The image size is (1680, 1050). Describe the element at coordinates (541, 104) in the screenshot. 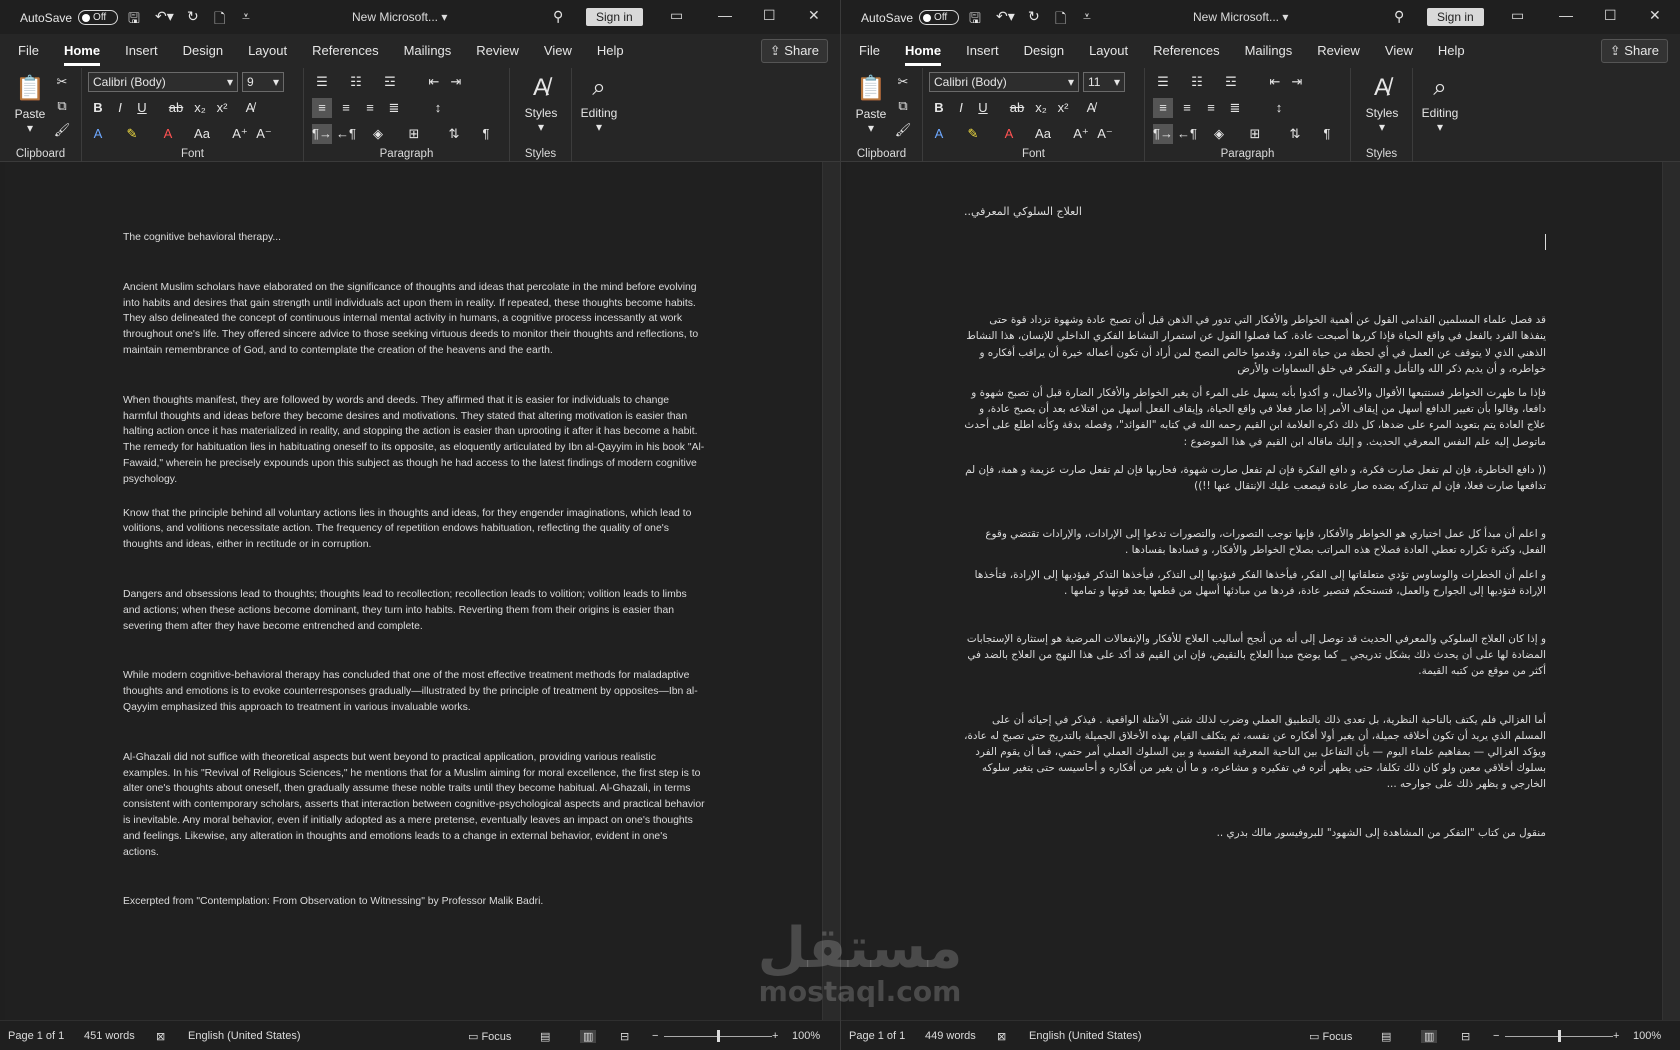

I see `styles-button: A̸ Styles ▾` at that location.